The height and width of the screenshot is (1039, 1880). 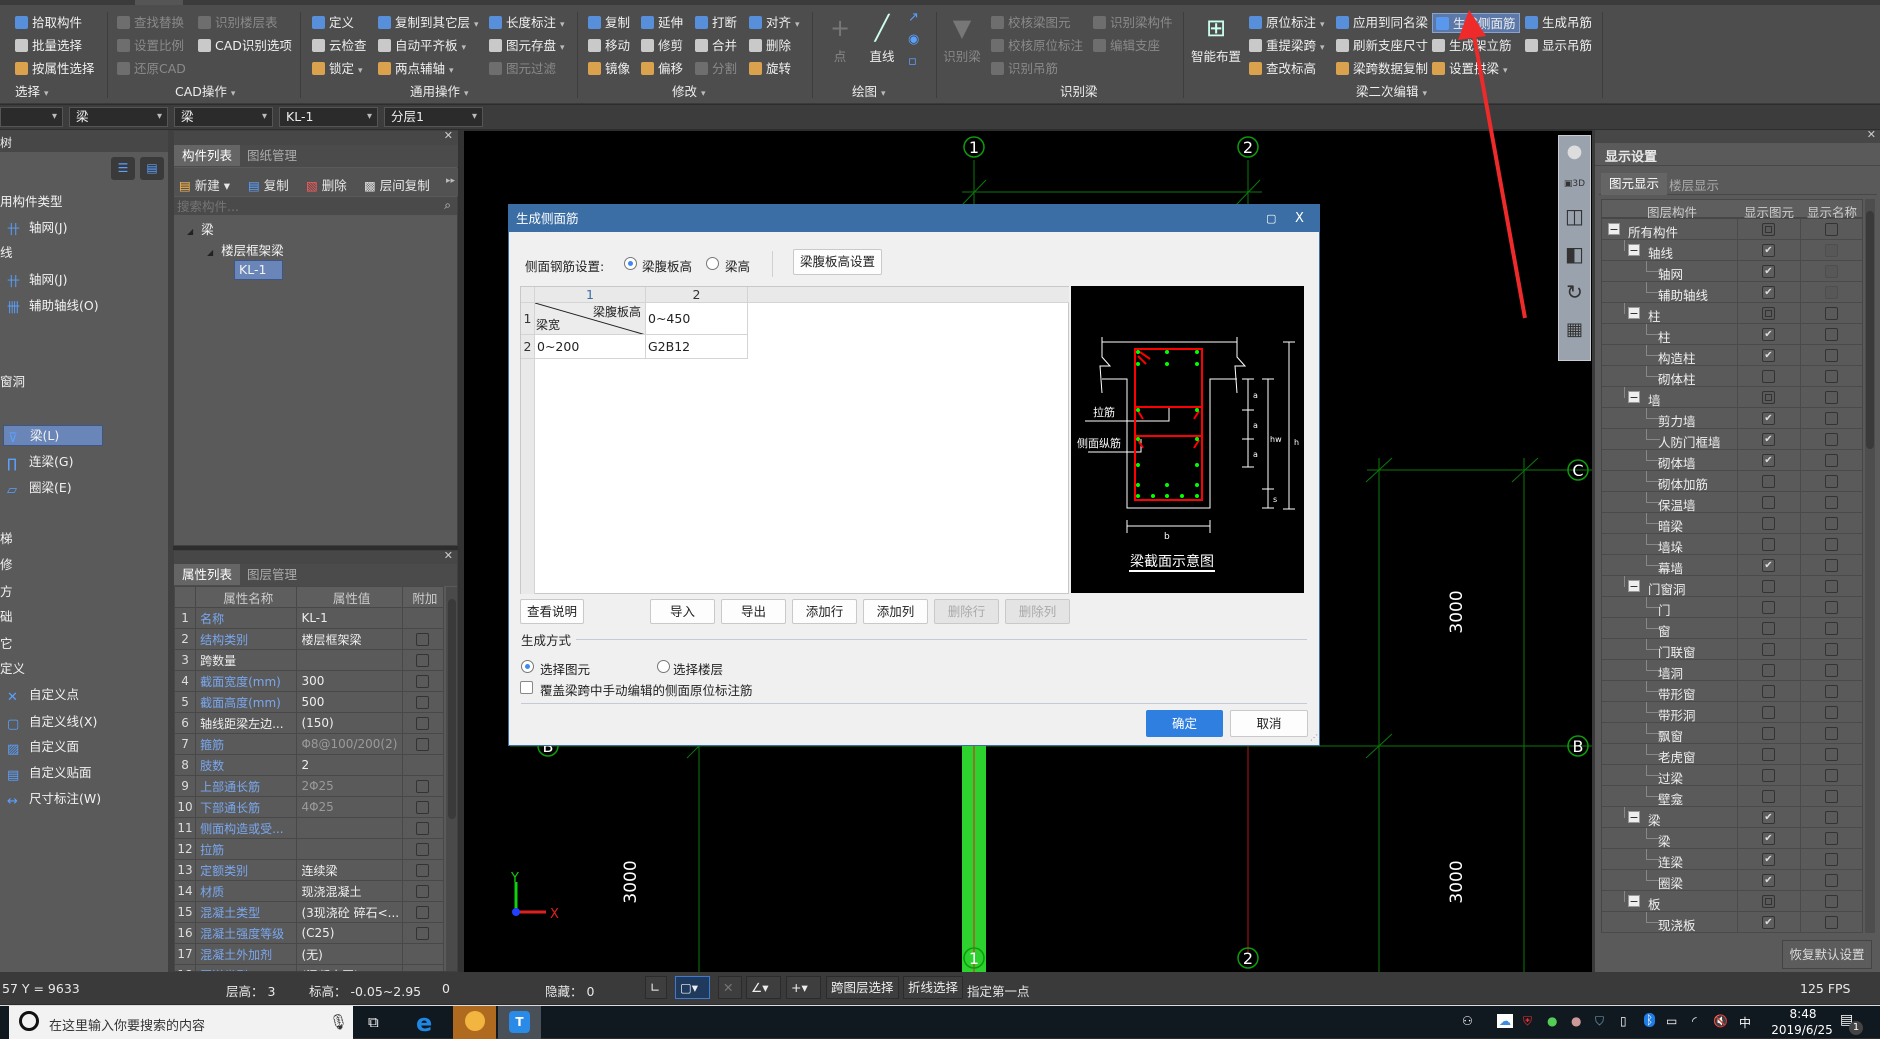 What do you see at coordinates (1745, 1022) in the screenshot?
I see `ime-indicator: 中` at bounding box center [1745, 1022].